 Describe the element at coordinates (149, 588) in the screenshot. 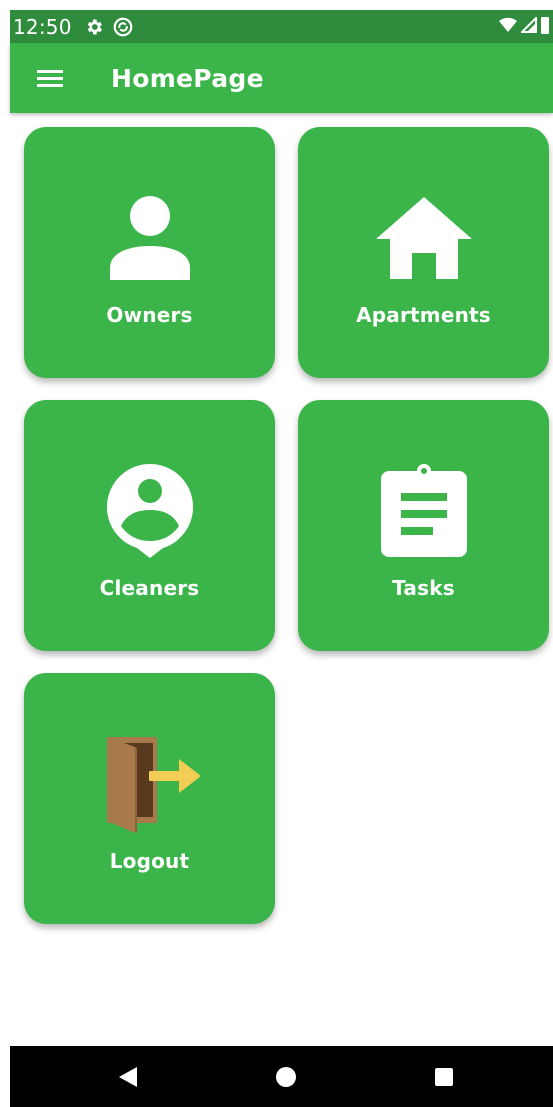

I see `cleaners-label: Cleaners` at that location.